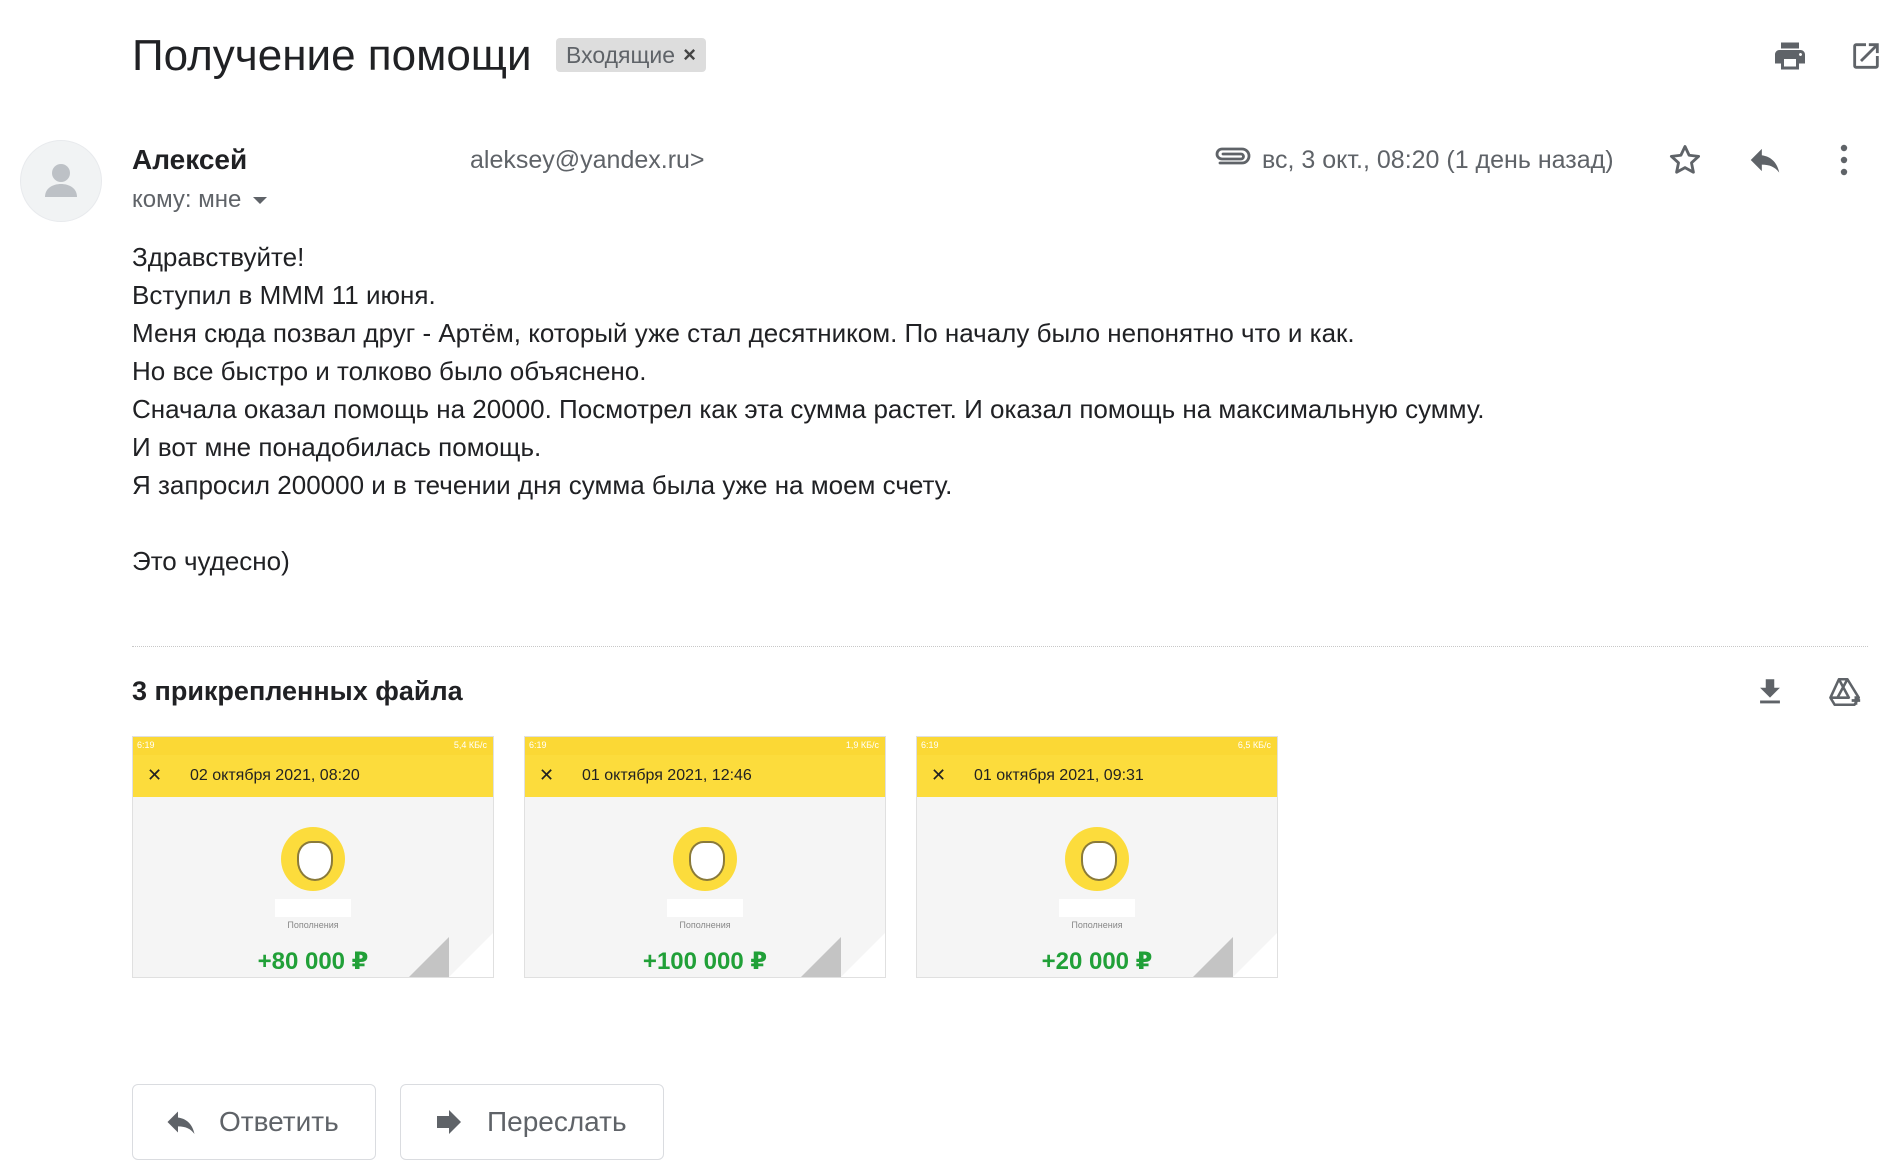 Image resolution: width=1890 pixels, height=1160 pixels. What do you see at coordinates (449, 1122) in the screenshot?
I see `forward-icon` at bounding box center [449, 1122].